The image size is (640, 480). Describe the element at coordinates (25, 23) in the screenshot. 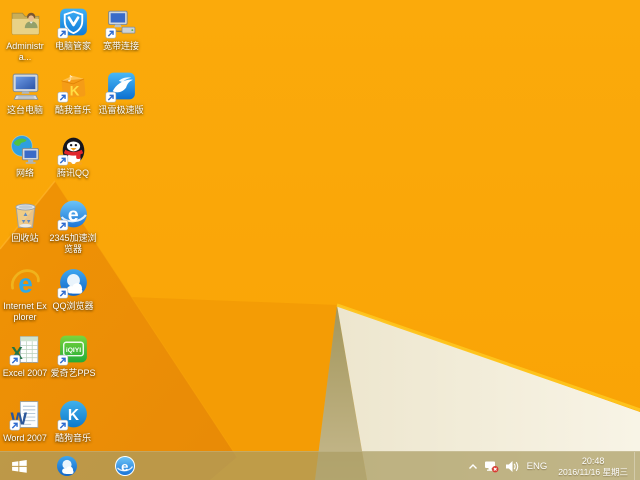

I see `administrator-folder-icon` at that location.